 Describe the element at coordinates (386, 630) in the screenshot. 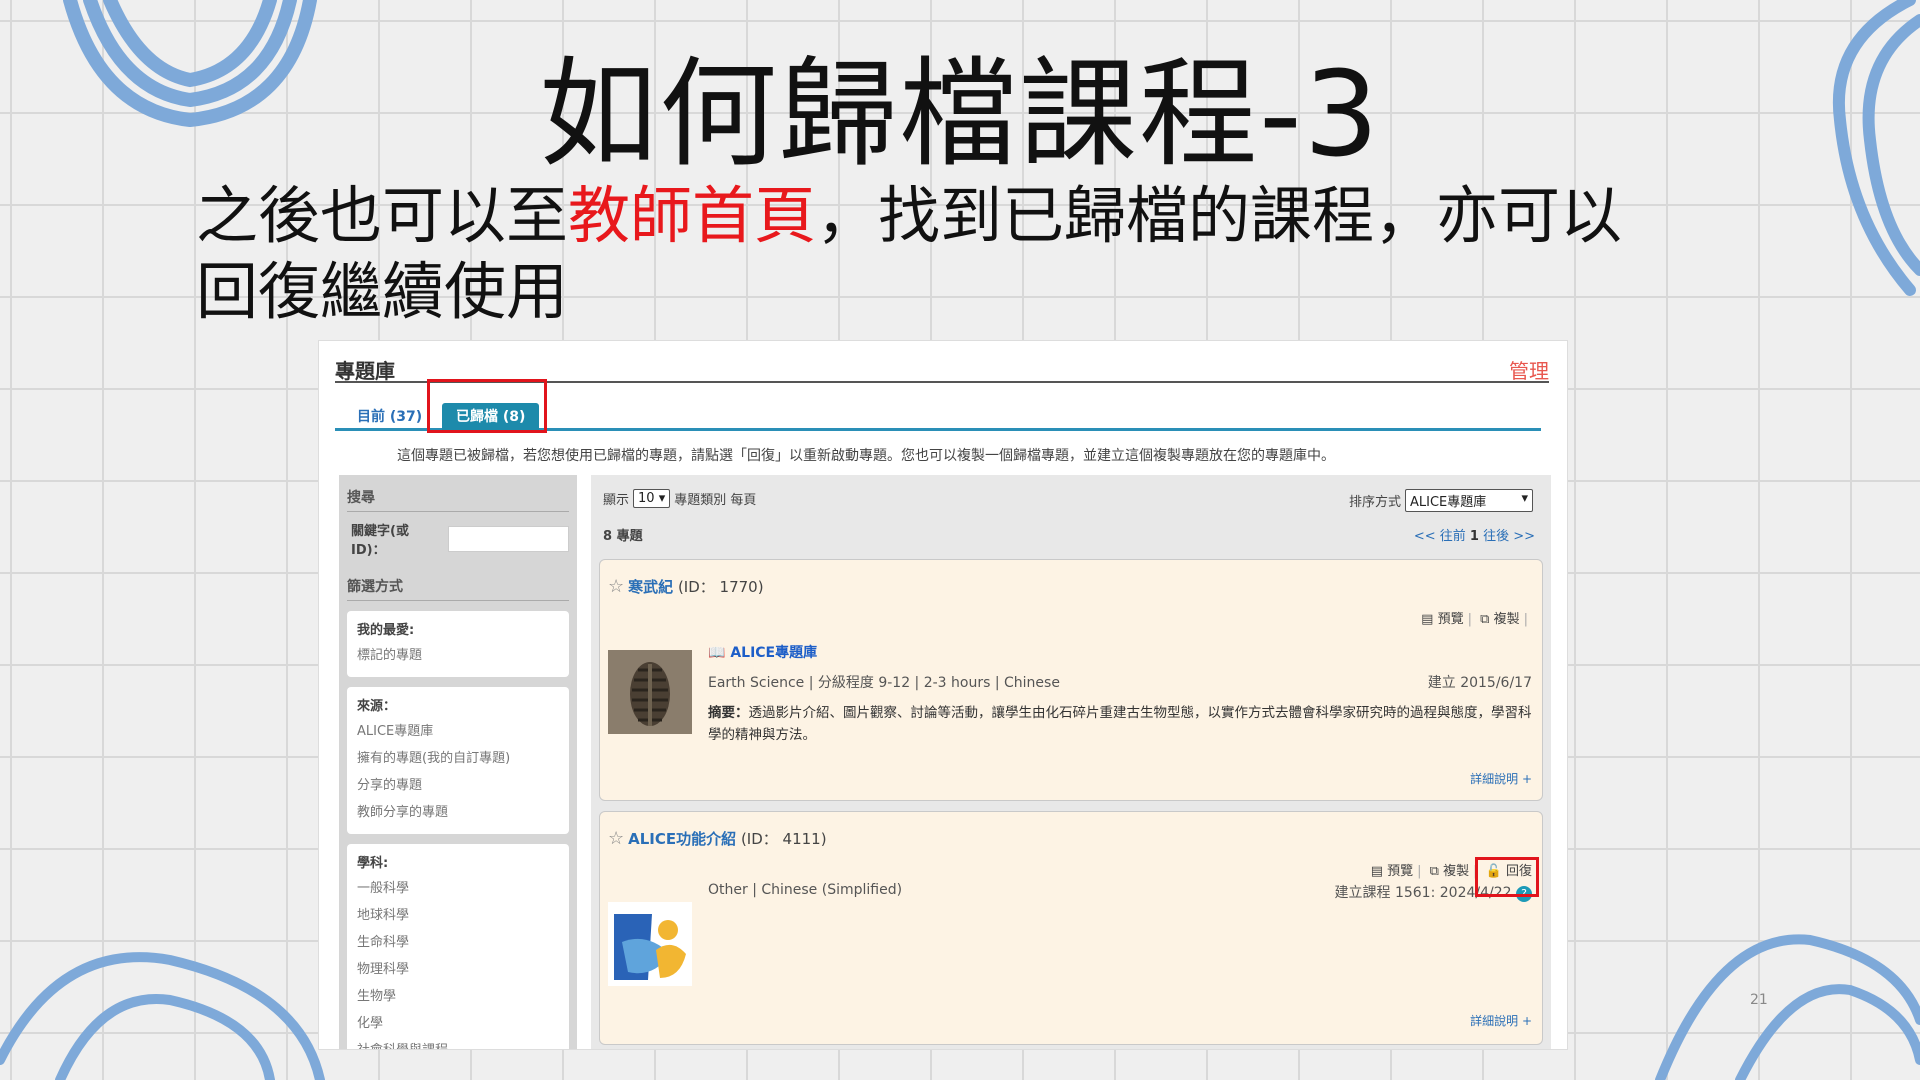

I see `favorites-label: 我的最愛:` at that location.